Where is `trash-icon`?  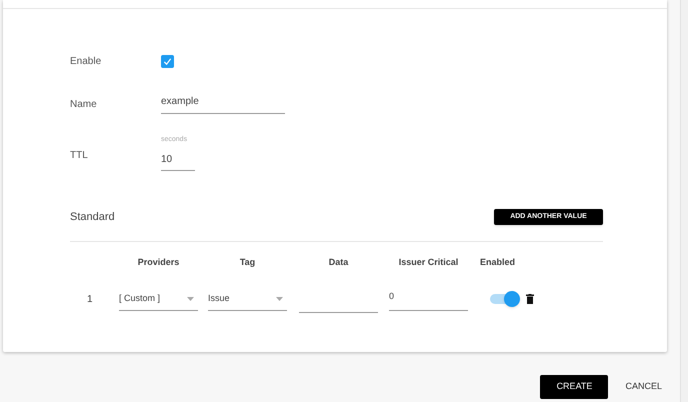
trash-icon is located at coordinates (530, 299).